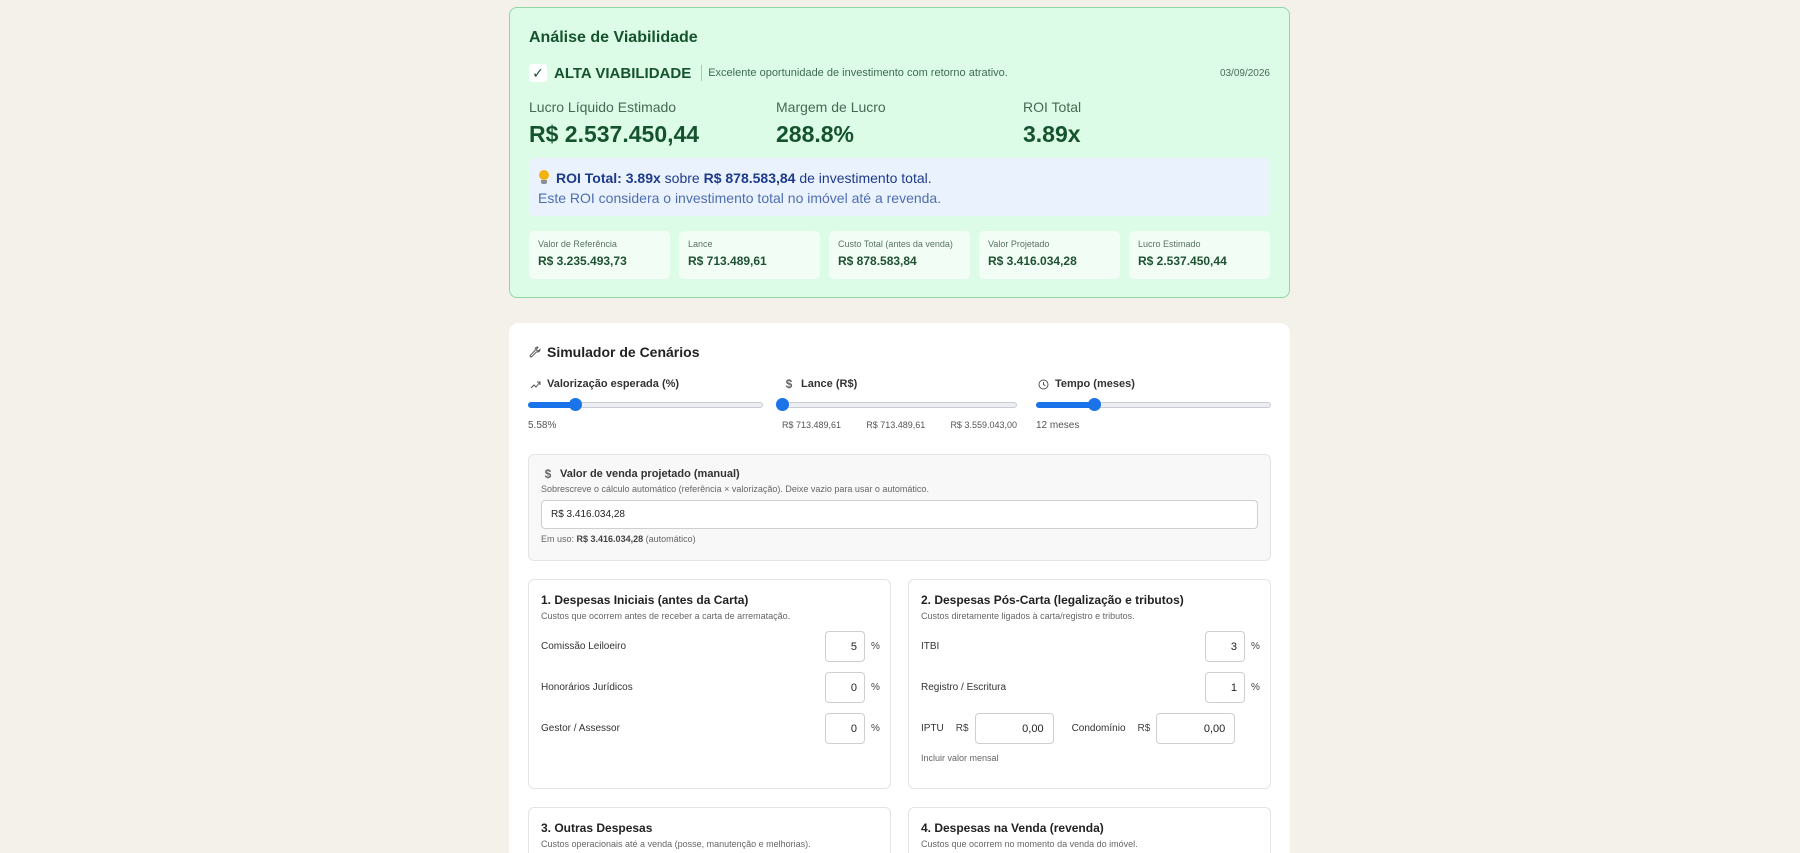 Image resolution: width=1800 pixels, height=853 pixels. I want to click on metric-profit-margin: Margem de Lucro 288.8%, so click(899, 123).